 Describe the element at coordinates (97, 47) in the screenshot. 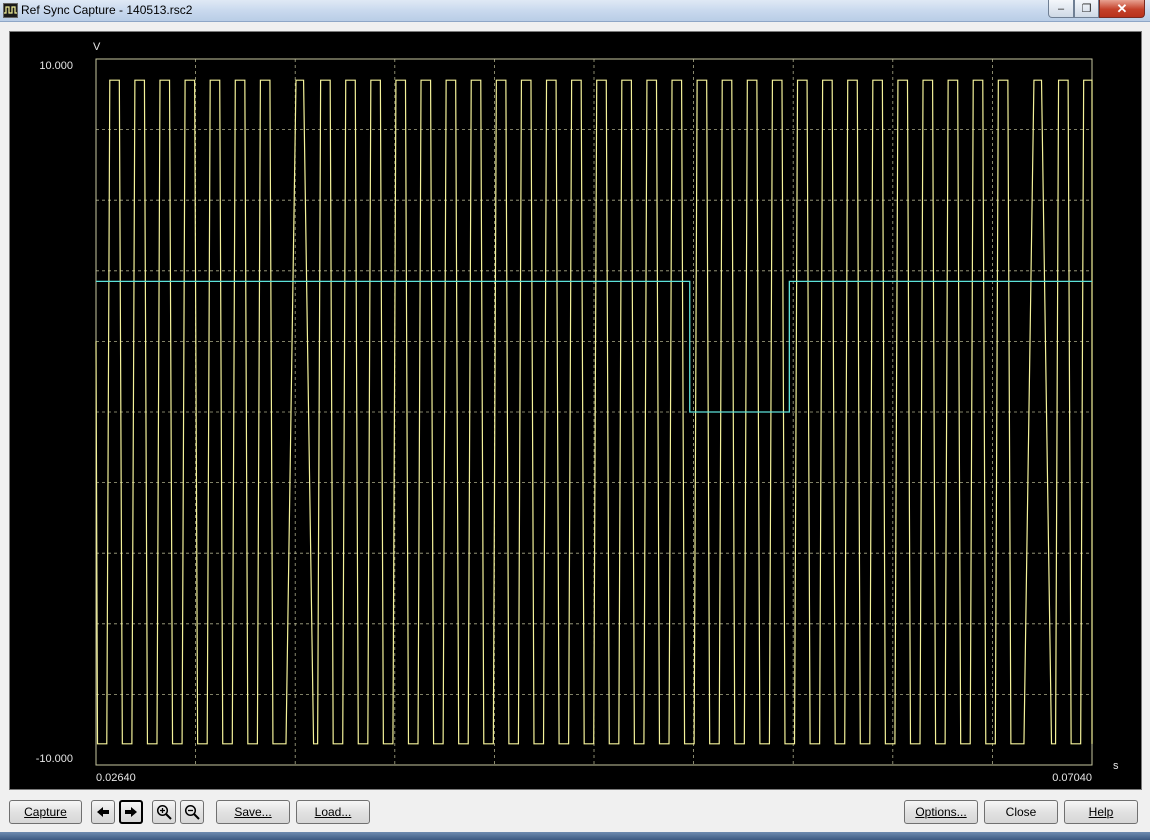

I see `y-unit-label: V` at that location.